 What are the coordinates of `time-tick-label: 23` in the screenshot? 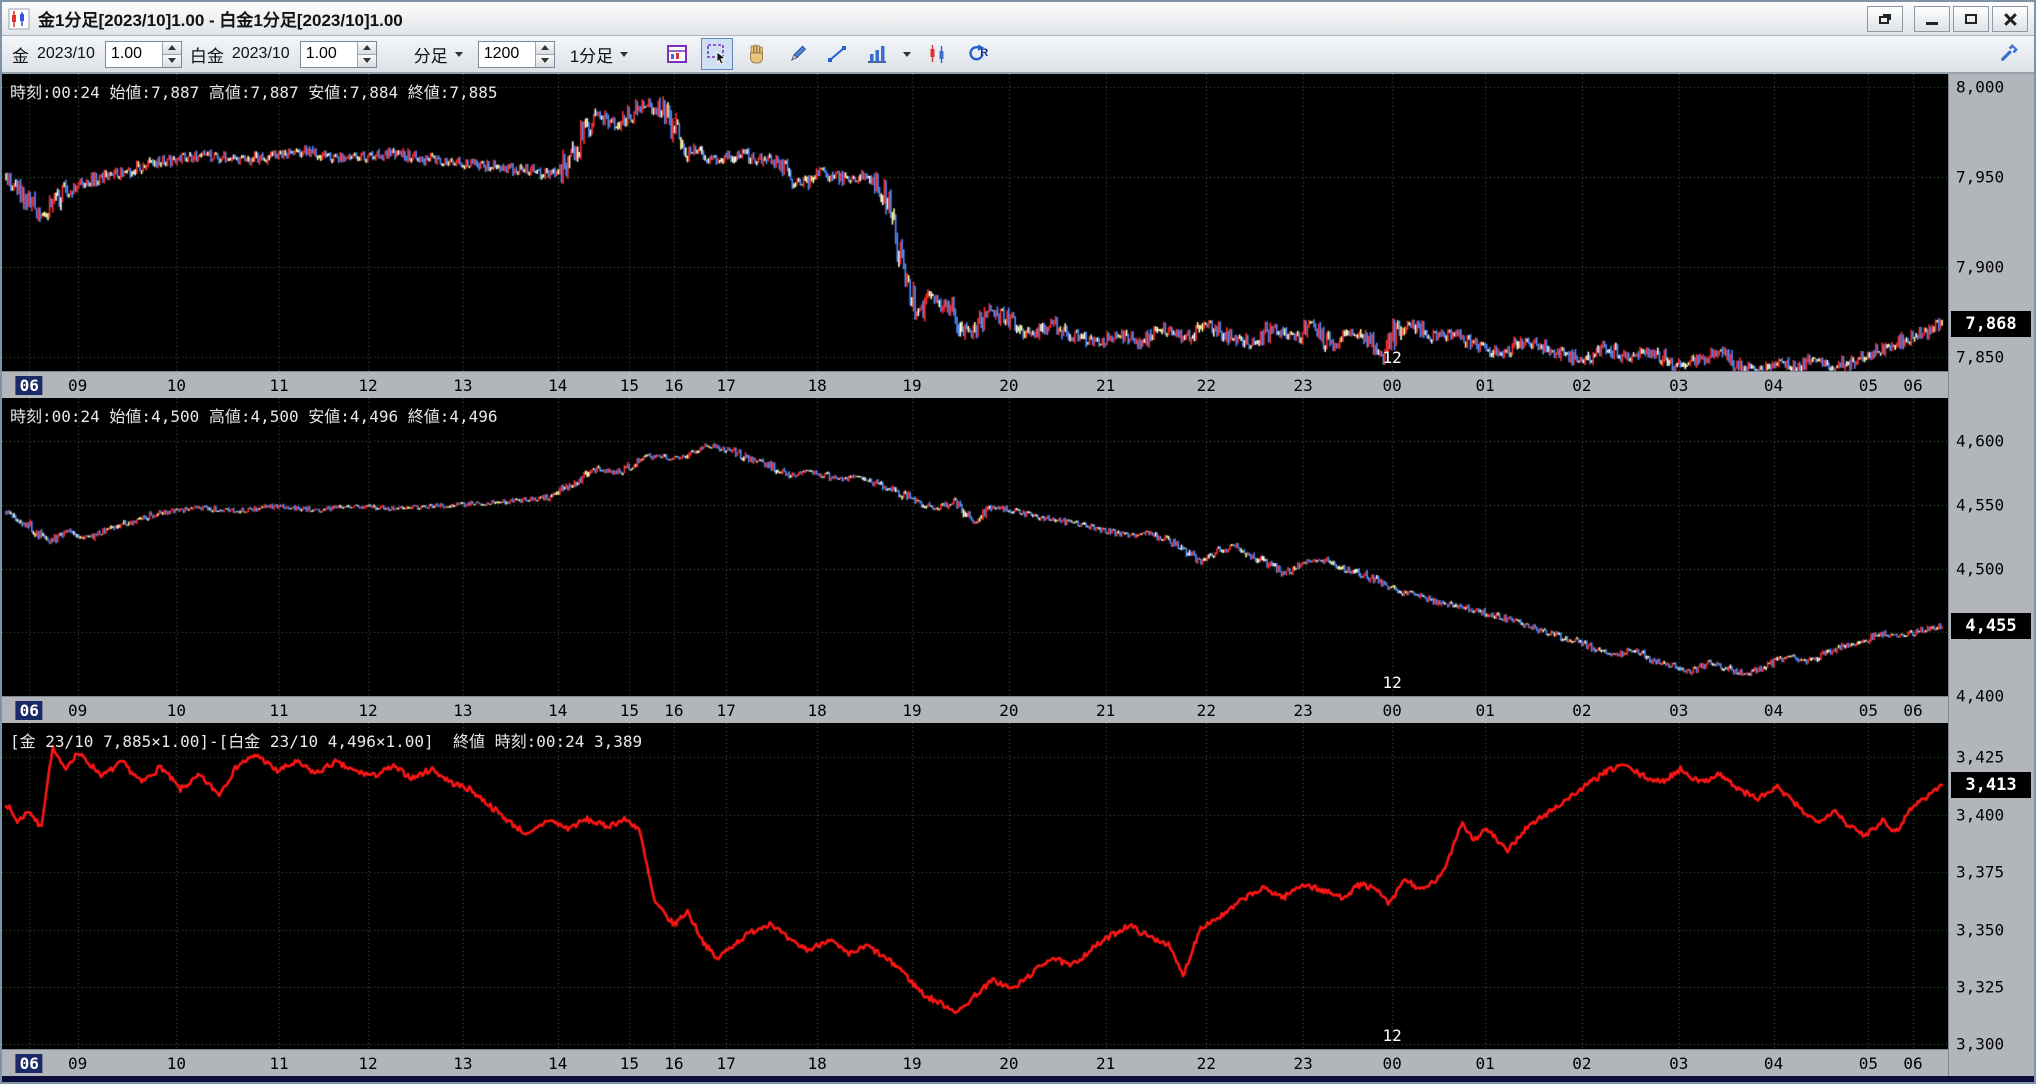 It's located at (1303, 710).